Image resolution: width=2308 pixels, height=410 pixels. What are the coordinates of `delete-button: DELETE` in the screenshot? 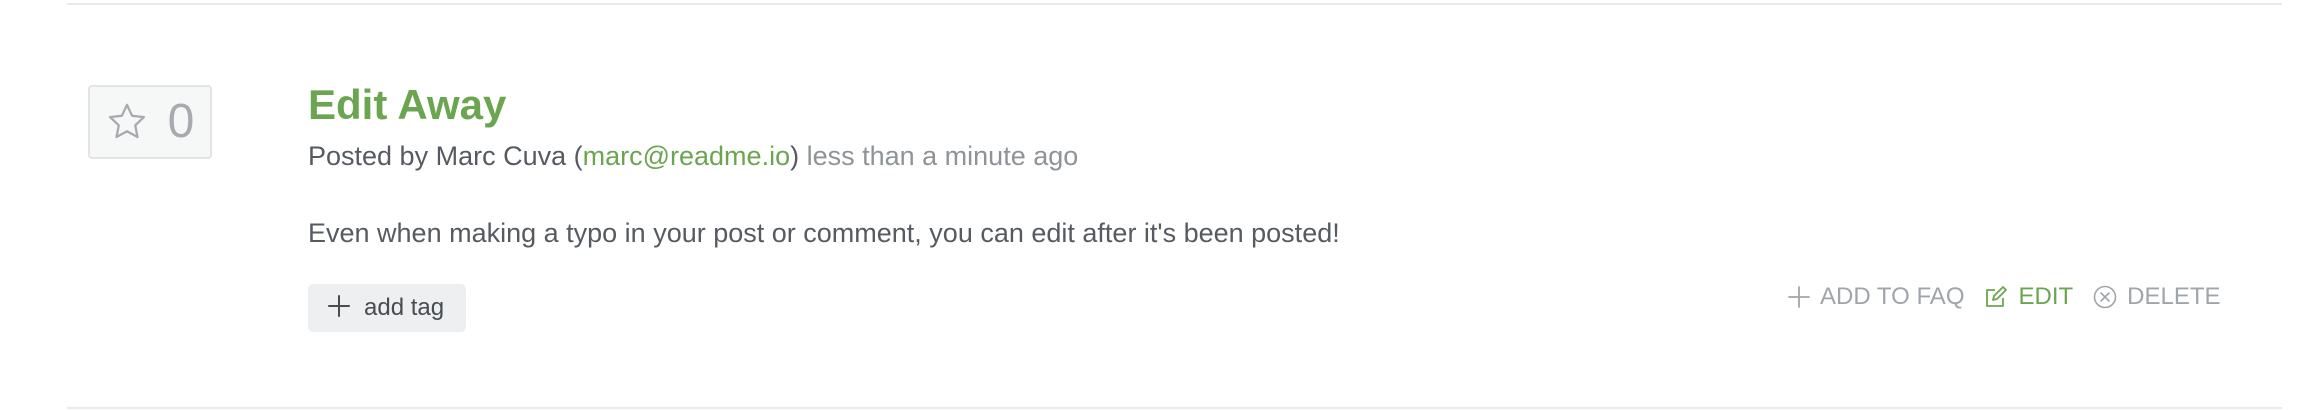 It's located at (2157, 297).